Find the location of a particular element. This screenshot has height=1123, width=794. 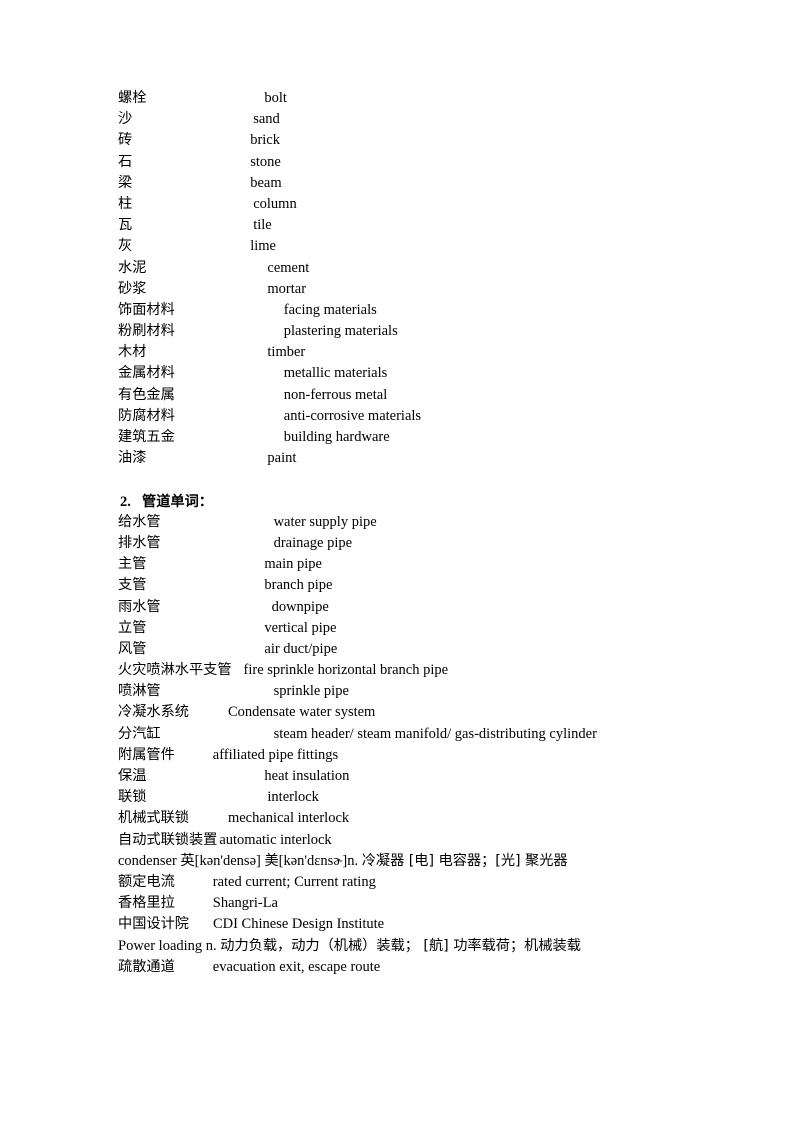

glossary-row: 风管 air duct/pipe is located at coordinates (418, 649).